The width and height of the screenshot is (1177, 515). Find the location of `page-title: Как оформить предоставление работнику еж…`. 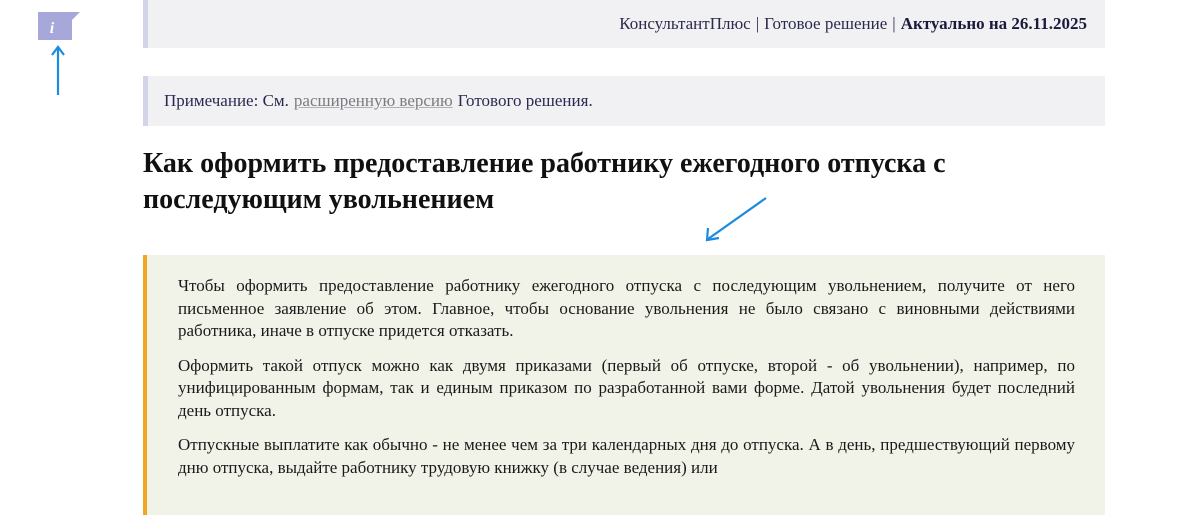

page-title: Как оформить предоставление работнику еж… is located at coordinates (544, 181).